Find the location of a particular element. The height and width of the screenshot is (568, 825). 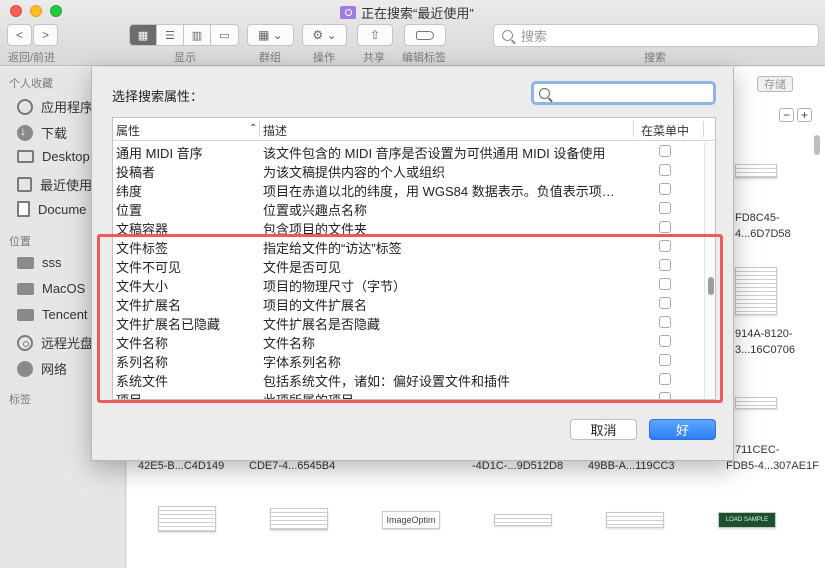

nav-caption: 返回/前进 is located at coordinates (32, 58).